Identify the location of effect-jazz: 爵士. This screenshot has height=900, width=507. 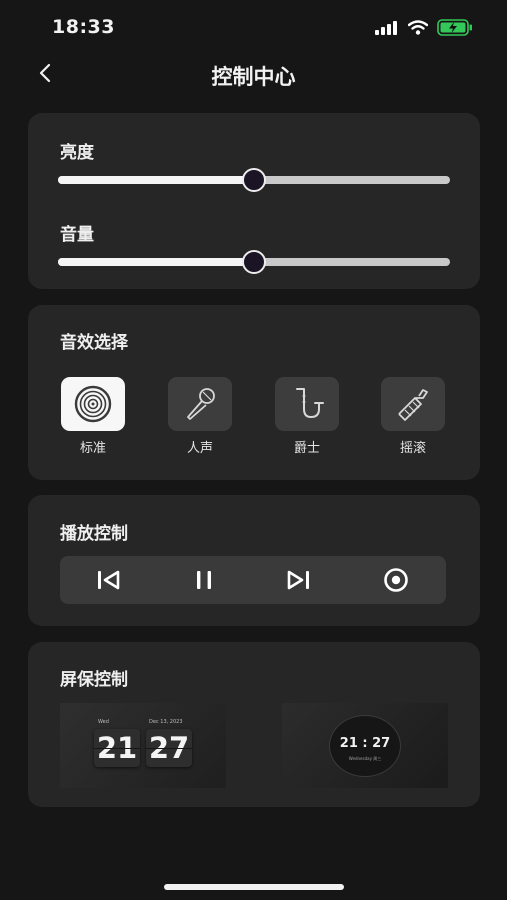
(307, 416).